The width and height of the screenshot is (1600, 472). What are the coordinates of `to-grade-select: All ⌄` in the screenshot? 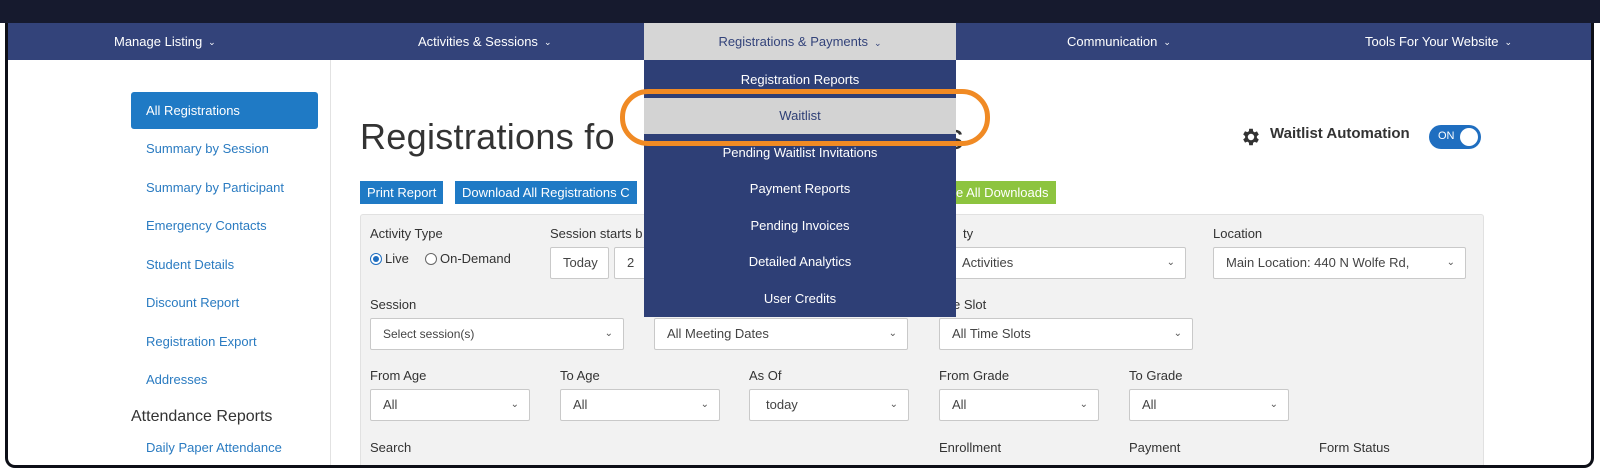 It's located at (1209, 405).